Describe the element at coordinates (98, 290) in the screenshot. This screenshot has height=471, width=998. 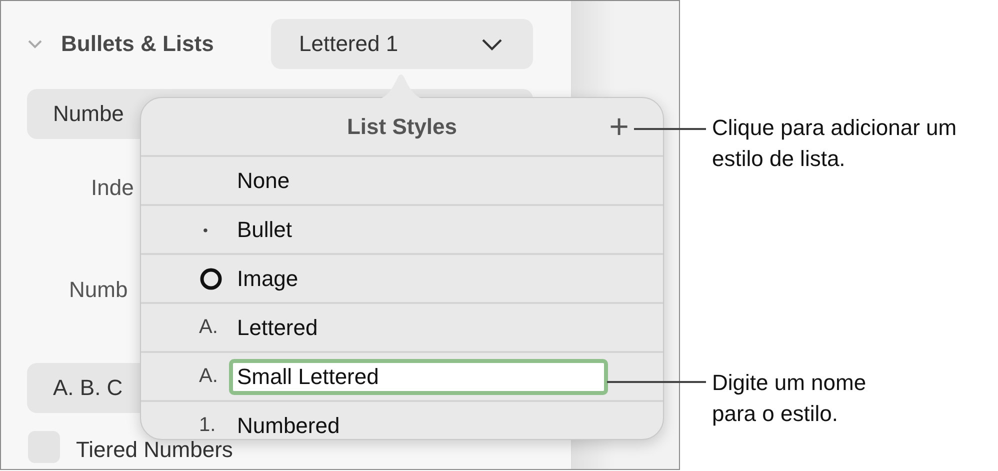
I see `number-label: Numb` at that location.